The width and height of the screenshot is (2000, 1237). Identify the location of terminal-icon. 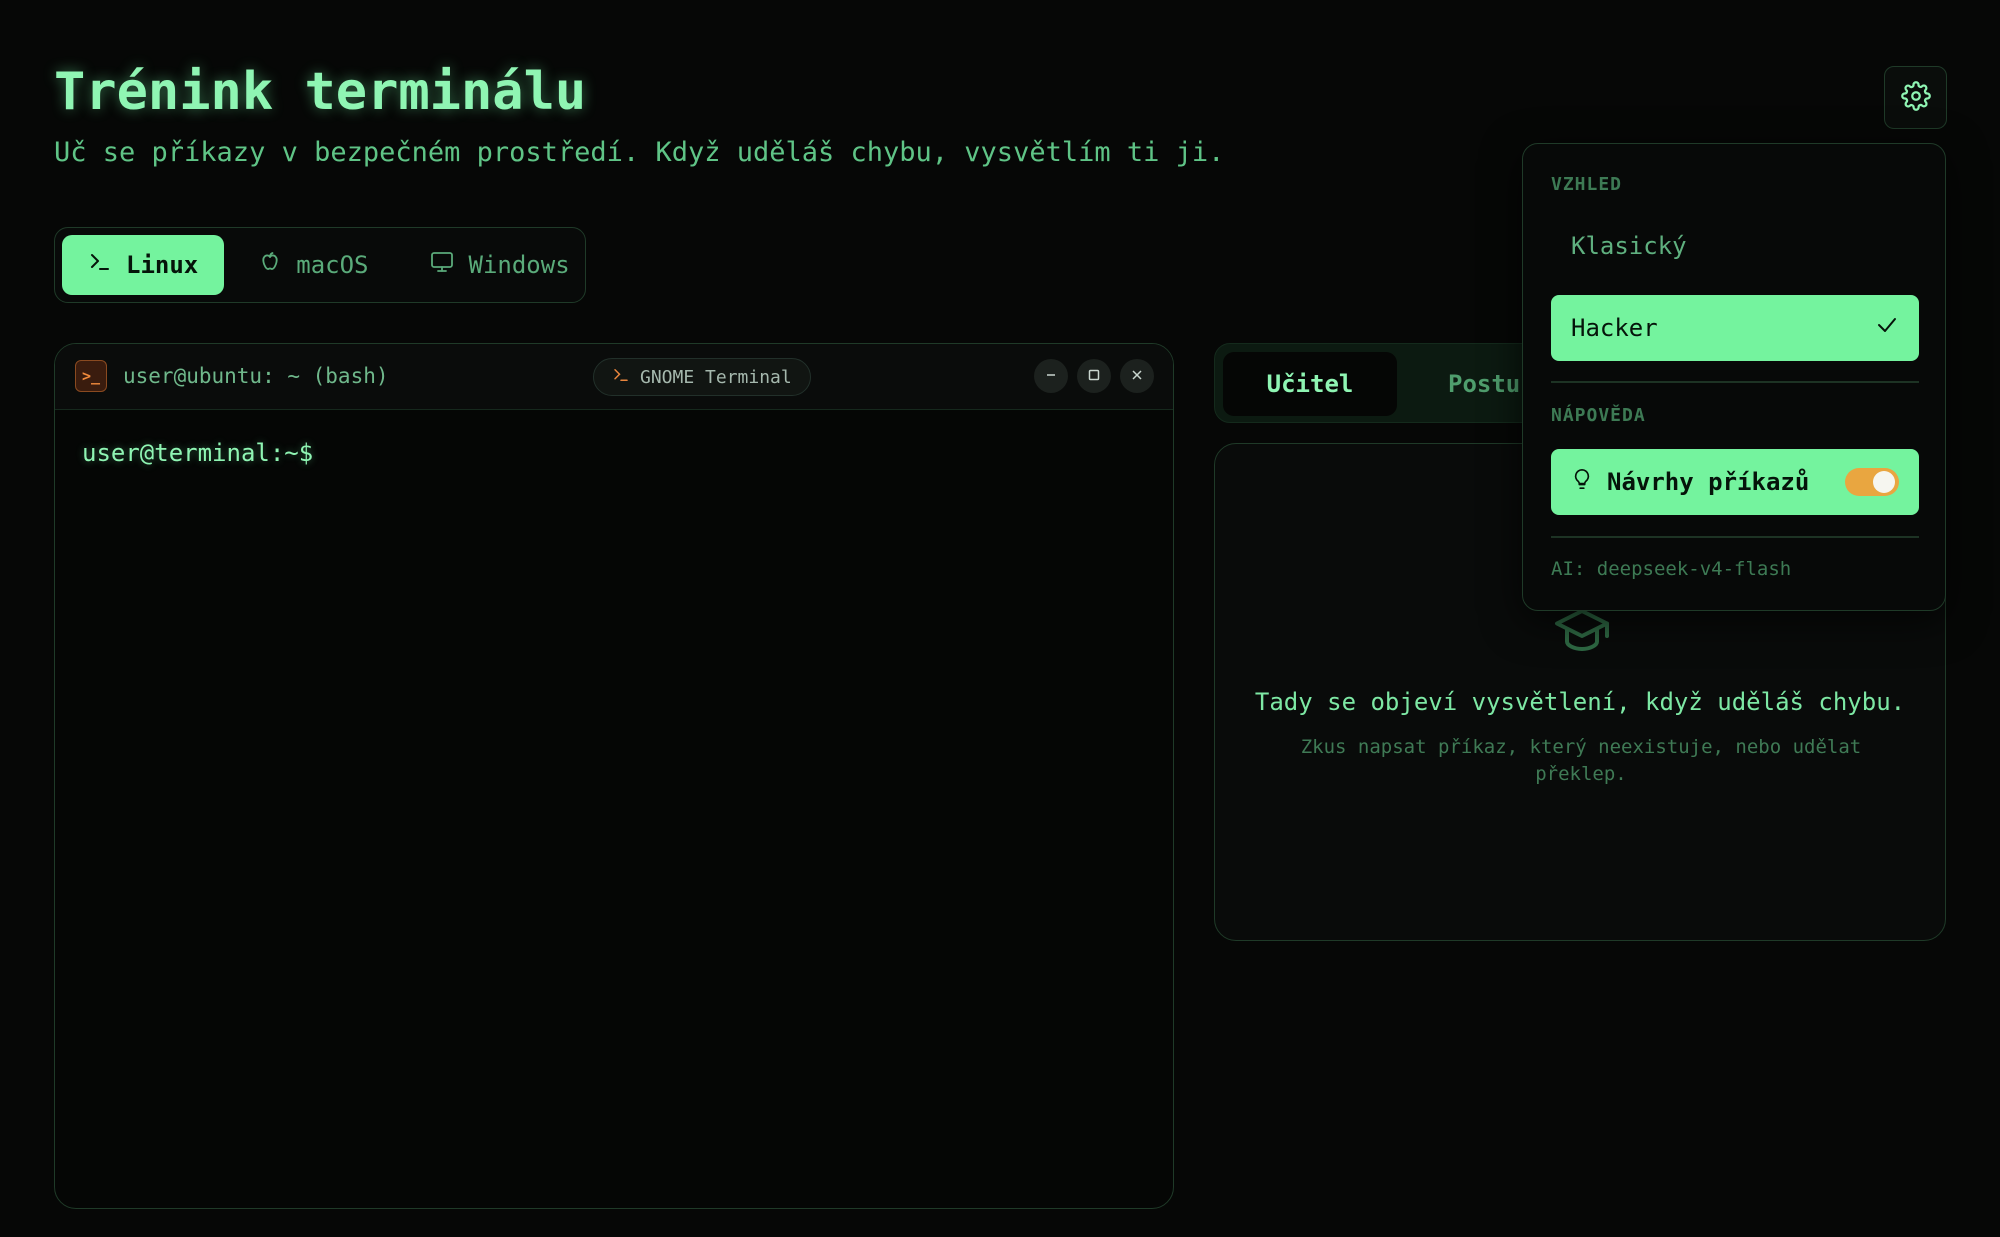
(100, 265).